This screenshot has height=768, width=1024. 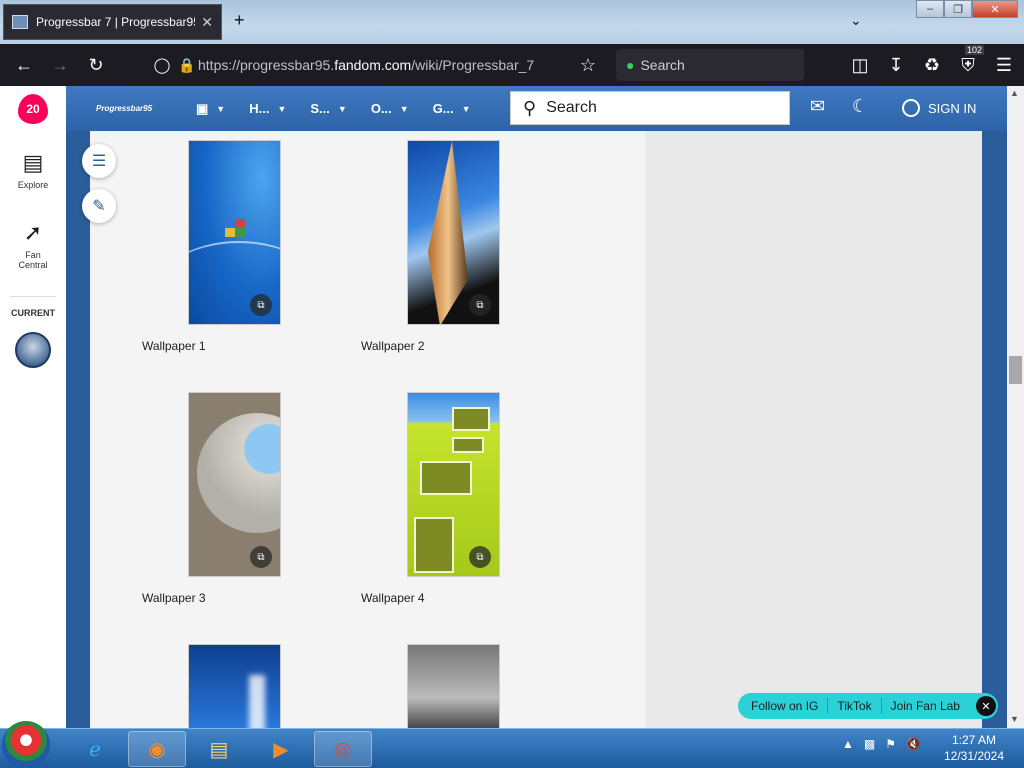 I want to click on reload-icon: ↻, so click(x=96, y=65).